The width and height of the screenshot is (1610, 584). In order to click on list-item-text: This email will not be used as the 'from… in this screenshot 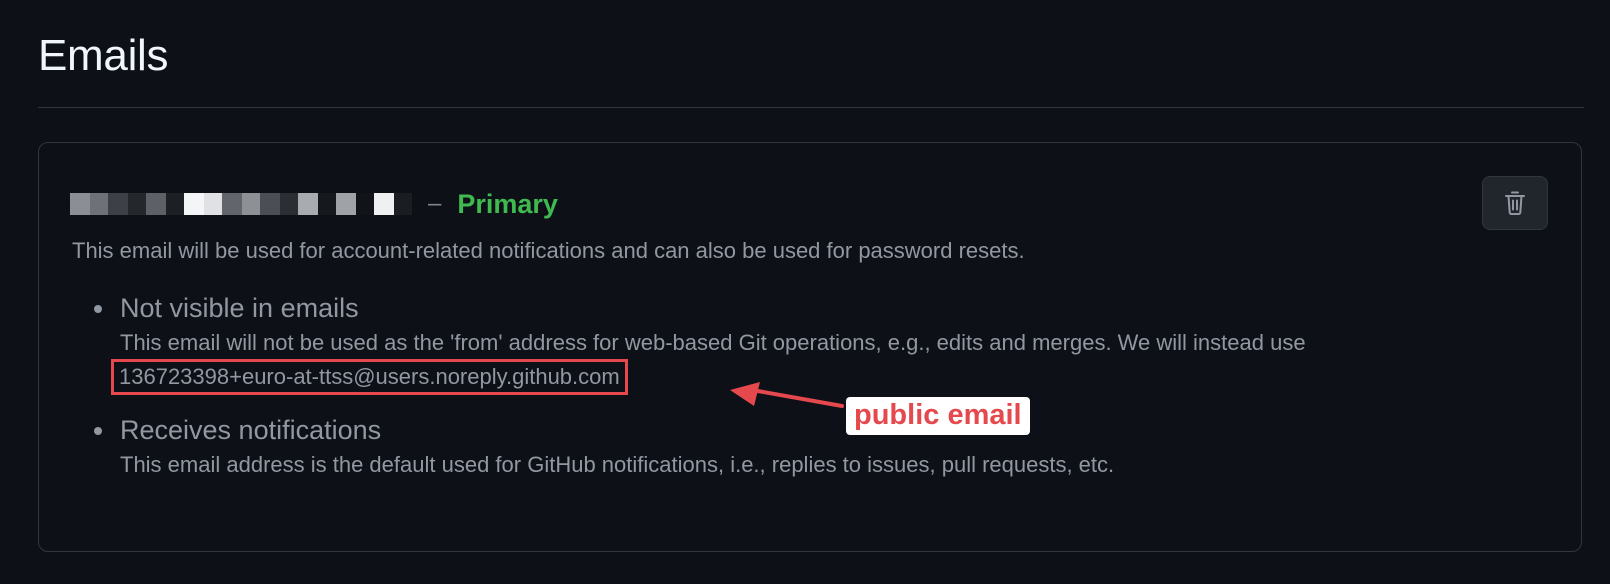, I will do `click(713, 342)`.